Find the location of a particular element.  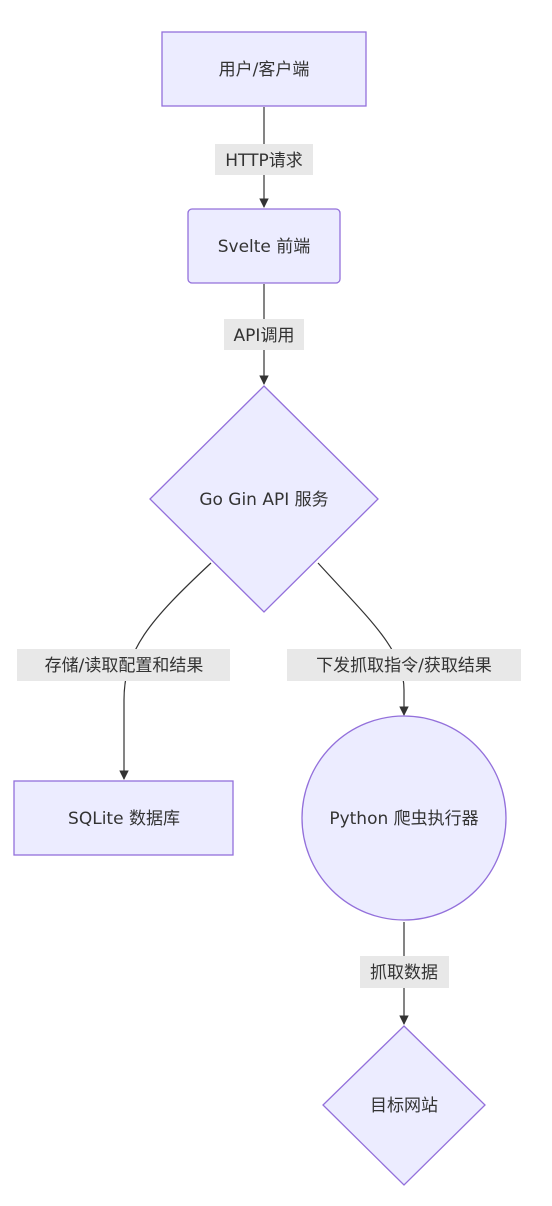

edge-label-http-request: HTTP请求 is located at coordinates (264, 159).